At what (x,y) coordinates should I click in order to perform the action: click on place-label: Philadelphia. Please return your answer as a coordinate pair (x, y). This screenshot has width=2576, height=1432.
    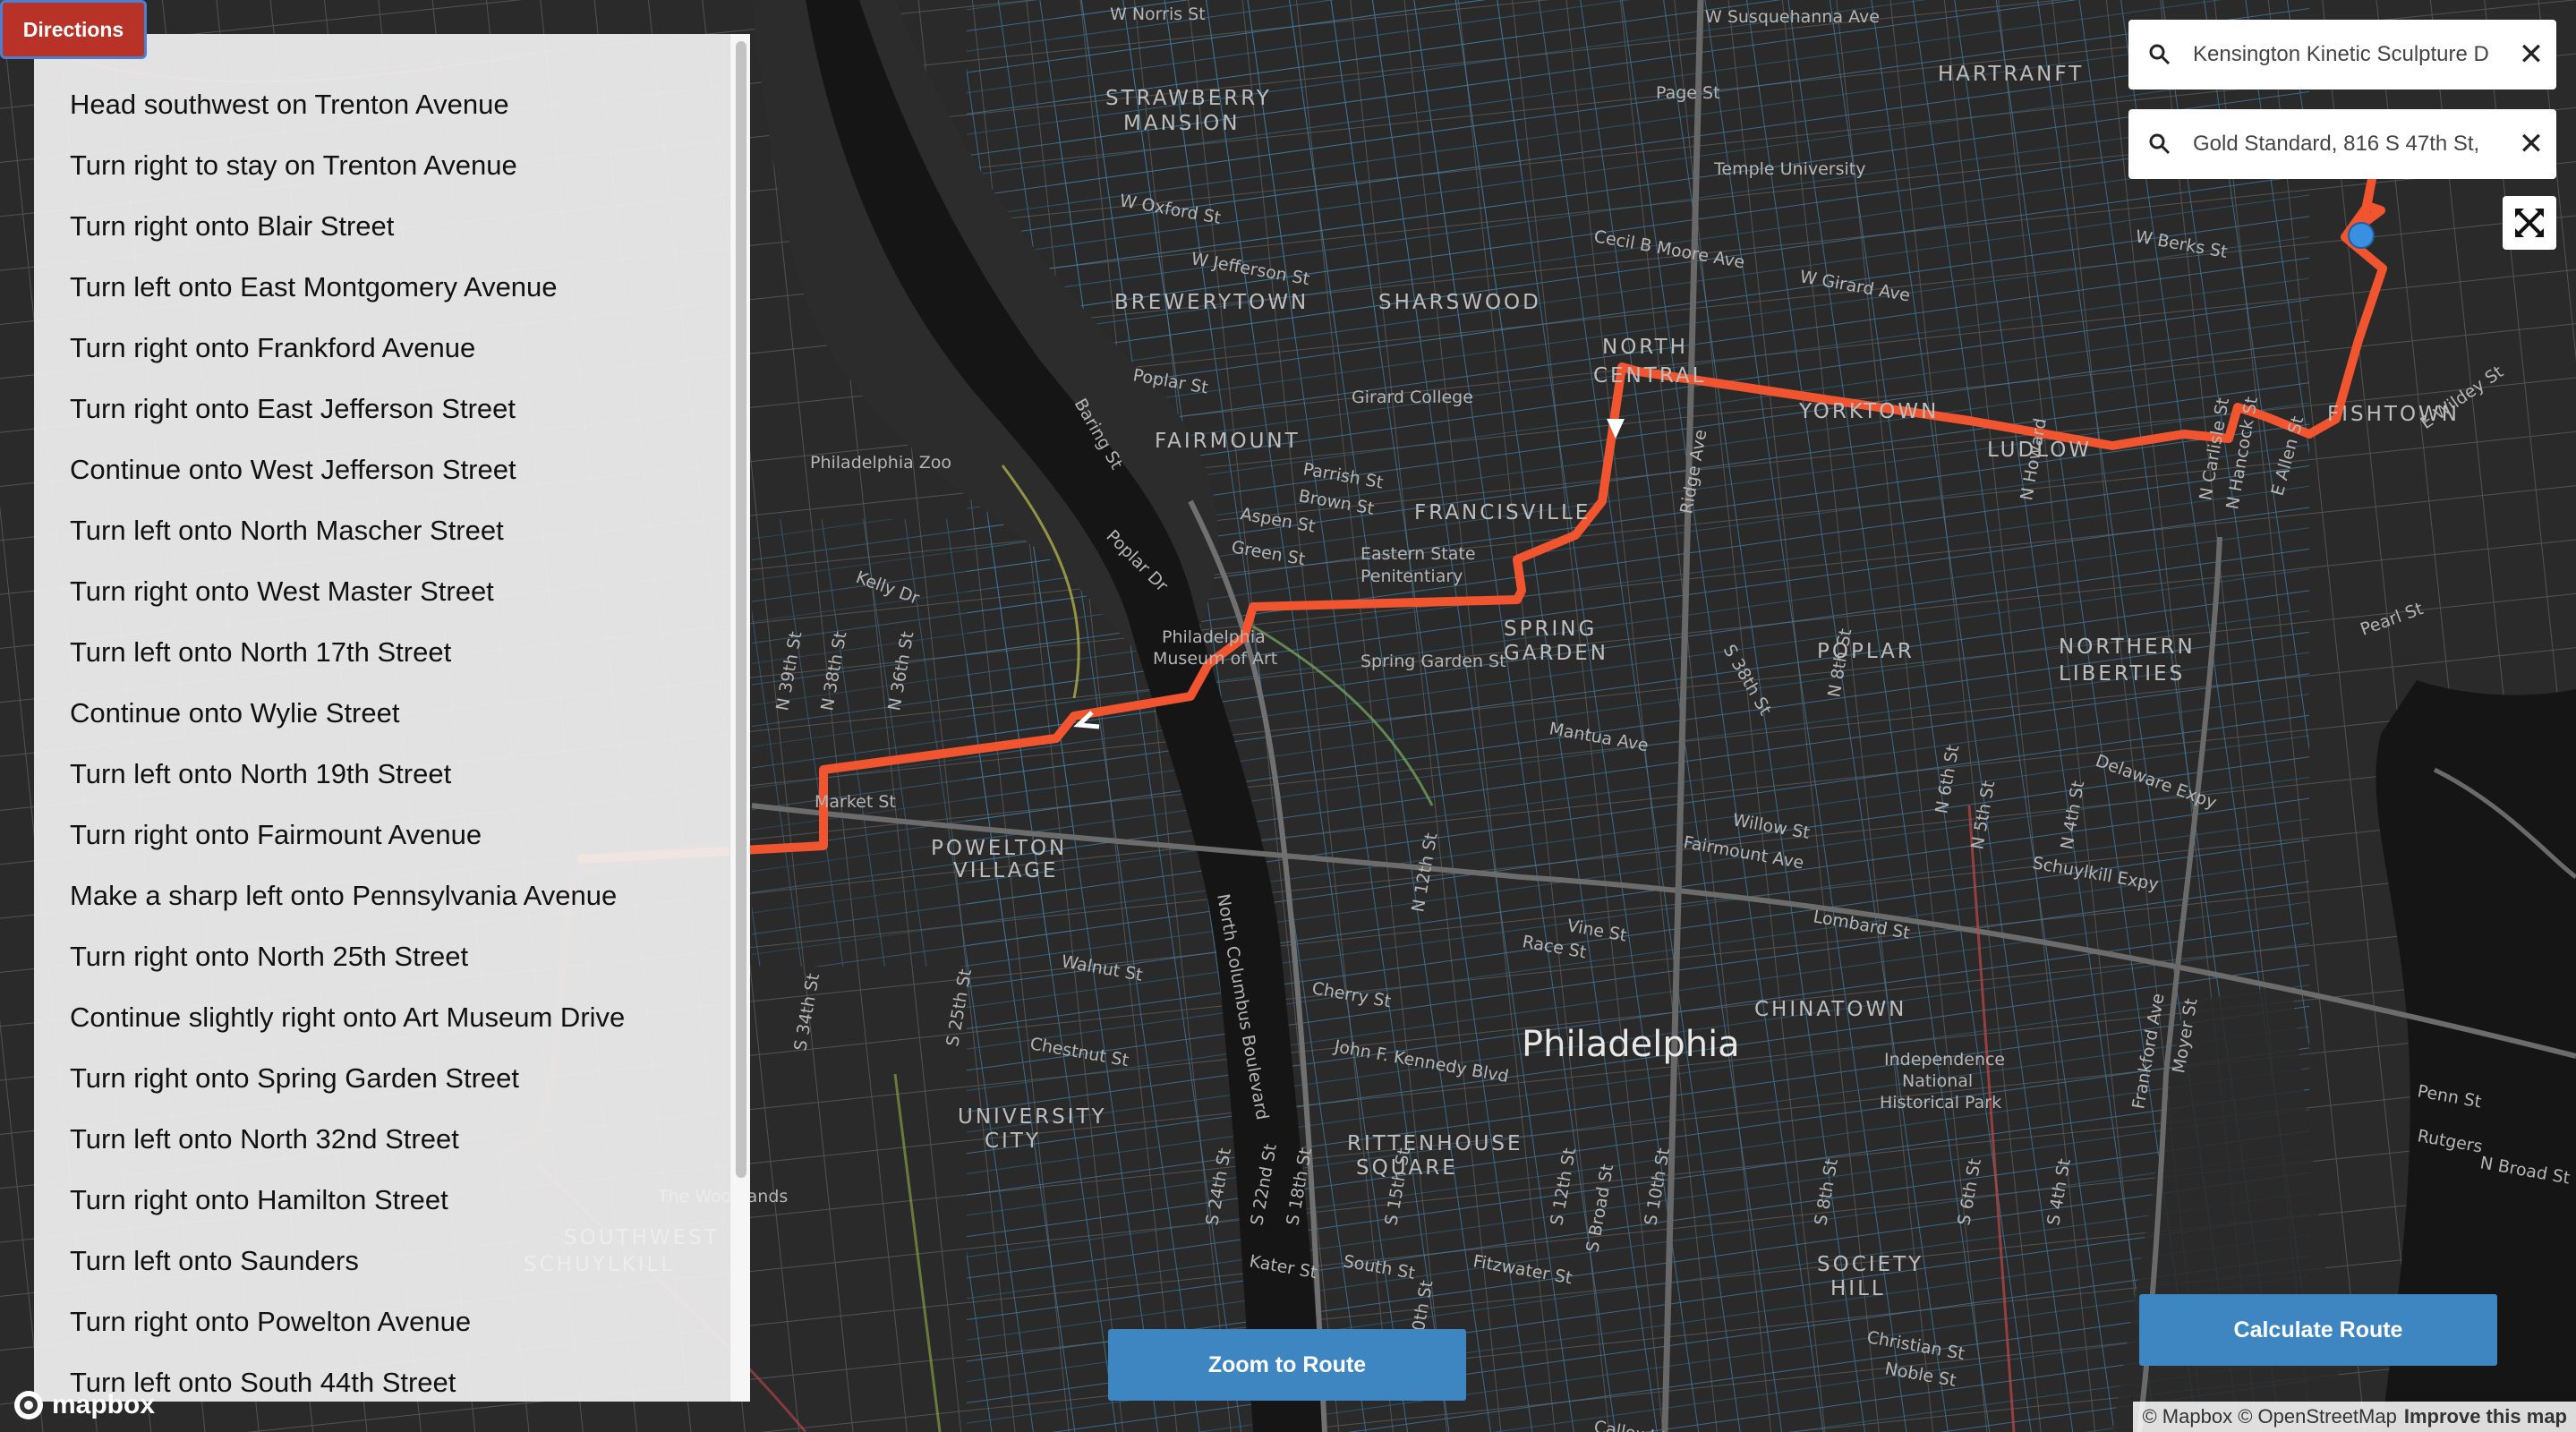
    Looking at the image, I should click on (1214, 637).